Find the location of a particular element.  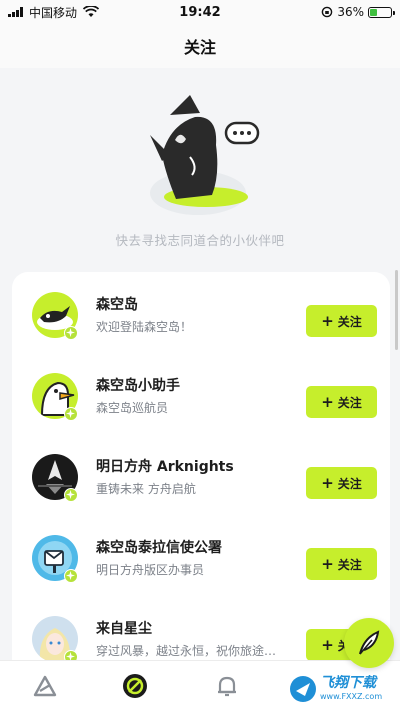

home-icon is located at coordinates (45, 686).